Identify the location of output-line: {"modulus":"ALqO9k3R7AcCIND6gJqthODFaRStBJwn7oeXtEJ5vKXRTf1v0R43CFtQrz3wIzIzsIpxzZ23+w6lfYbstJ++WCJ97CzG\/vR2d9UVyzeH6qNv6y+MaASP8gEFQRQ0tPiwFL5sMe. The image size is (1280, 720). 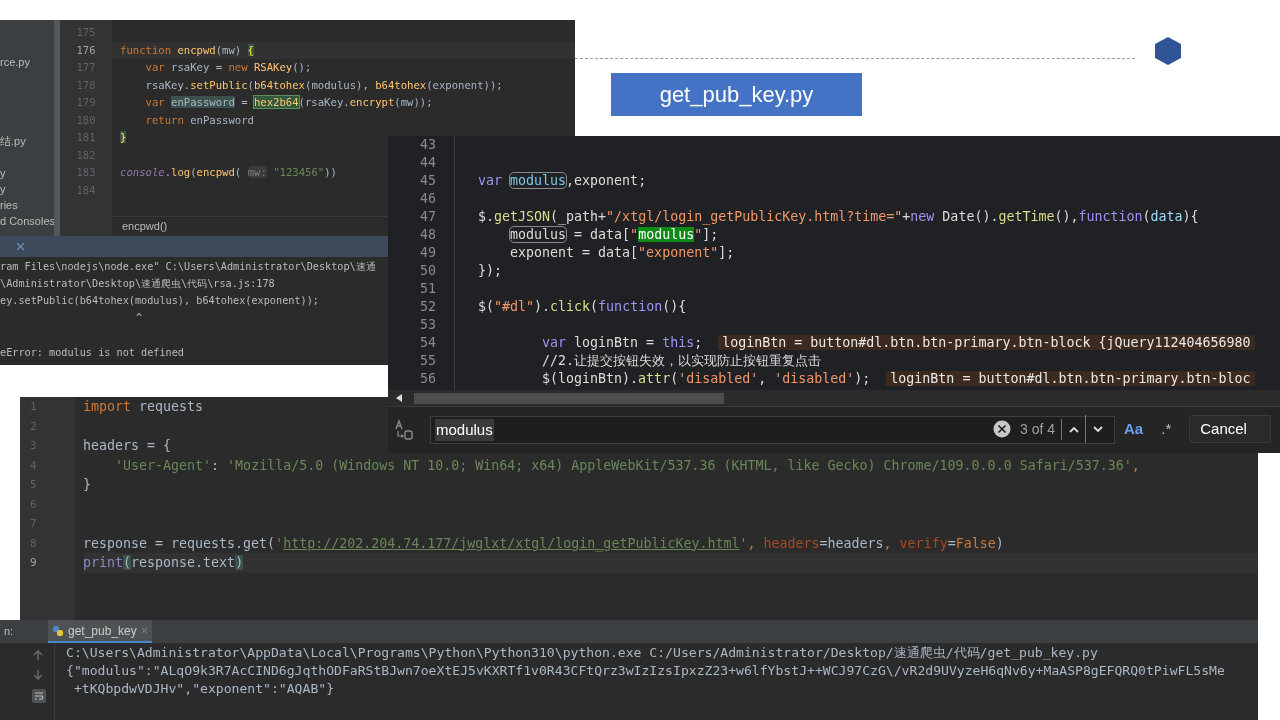
(645, 671).